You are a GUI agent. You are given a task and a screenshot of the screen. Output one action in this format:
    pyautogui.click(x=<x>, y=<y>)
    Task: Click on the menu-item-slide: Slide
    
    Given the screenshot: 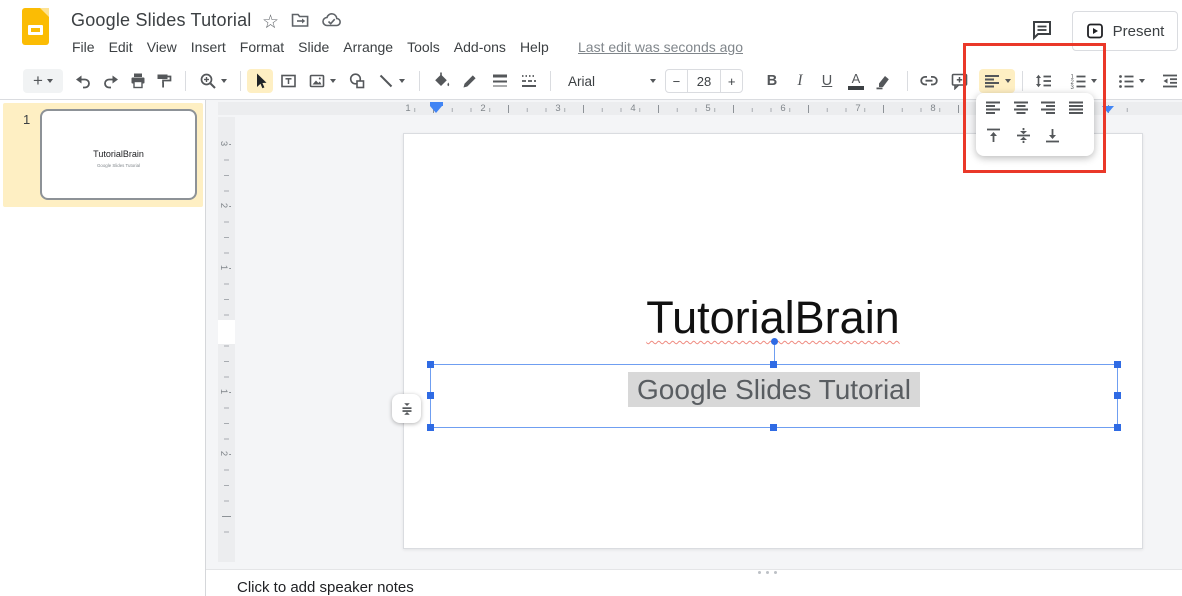 What is the action you would take?
    pyautogui.click(x=313, y=47)
    